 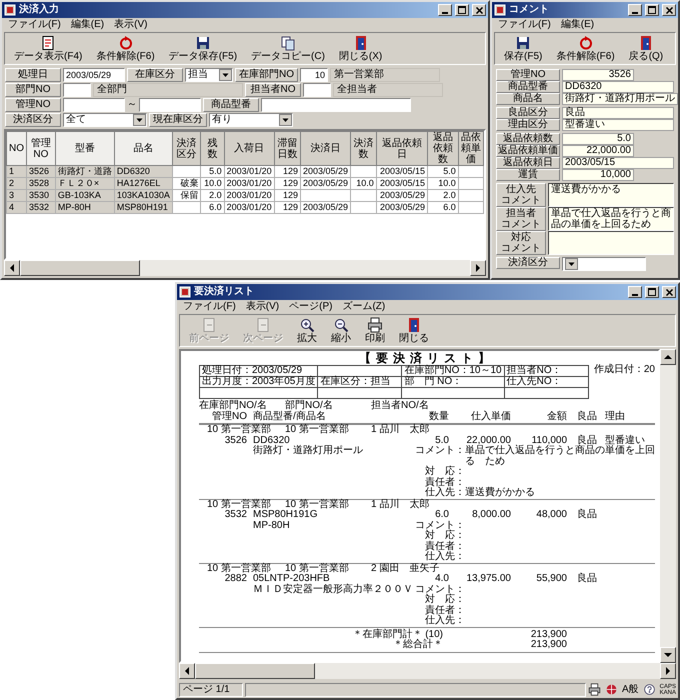 I want to click on column-header: 商品型番/商品名, so click(x=290, y=417).